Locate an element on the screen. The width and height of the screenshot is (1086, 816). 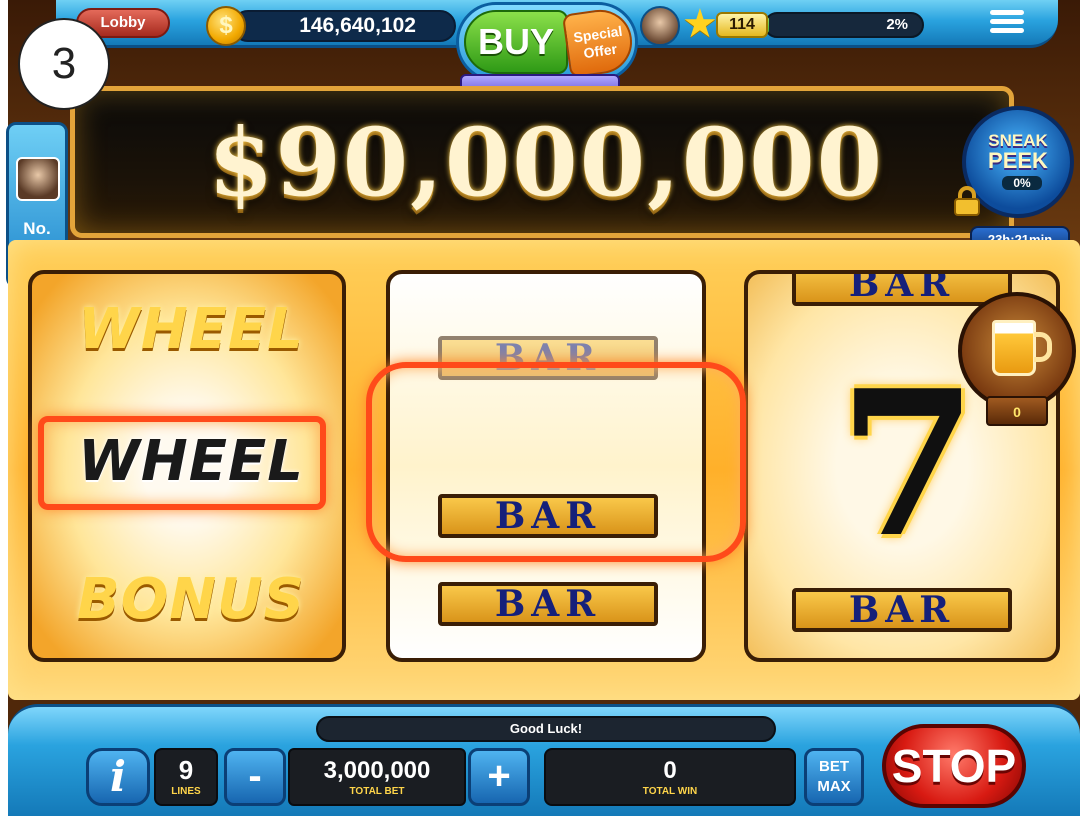
total-bet-label: TOTAL BET is located at coordinates (377, 791).